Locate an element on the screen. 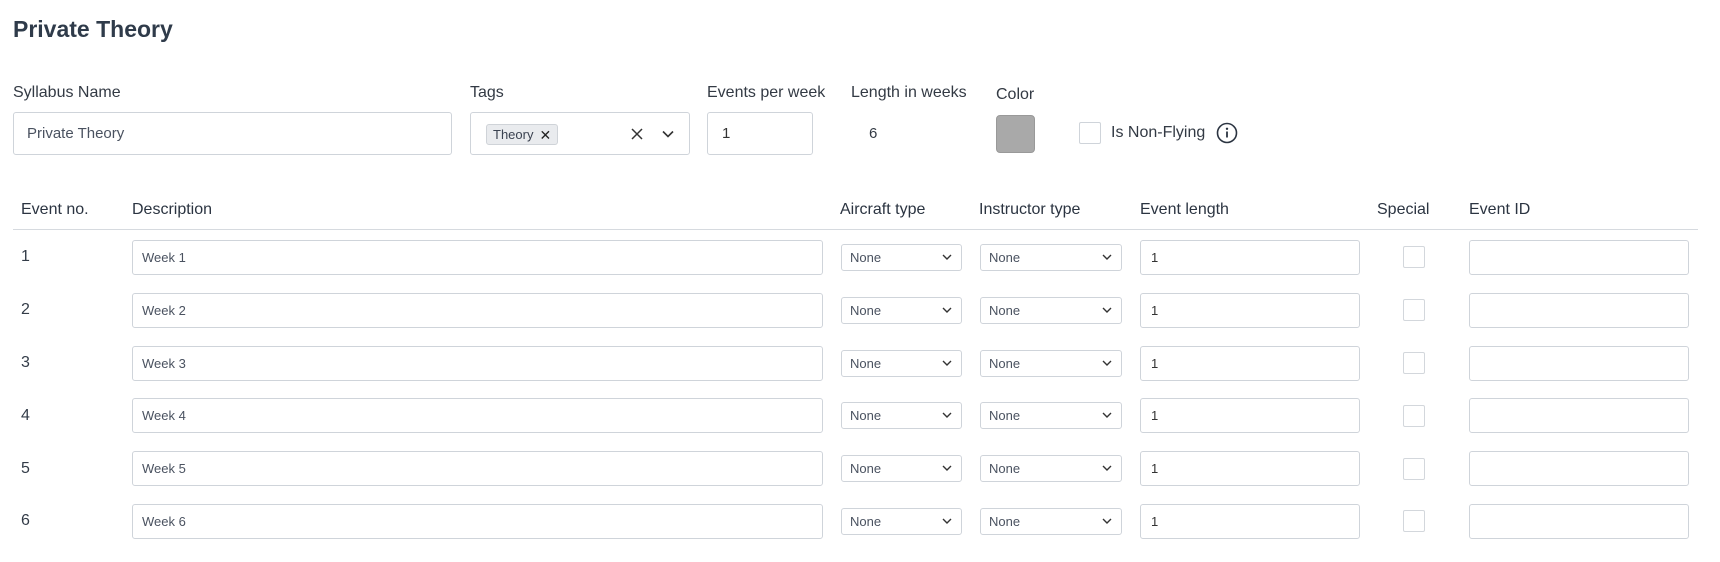 The width and height of the screenshot is (1720, 562). length-in-weeks-label: Length in weeks is located at coordinates (909, 92).